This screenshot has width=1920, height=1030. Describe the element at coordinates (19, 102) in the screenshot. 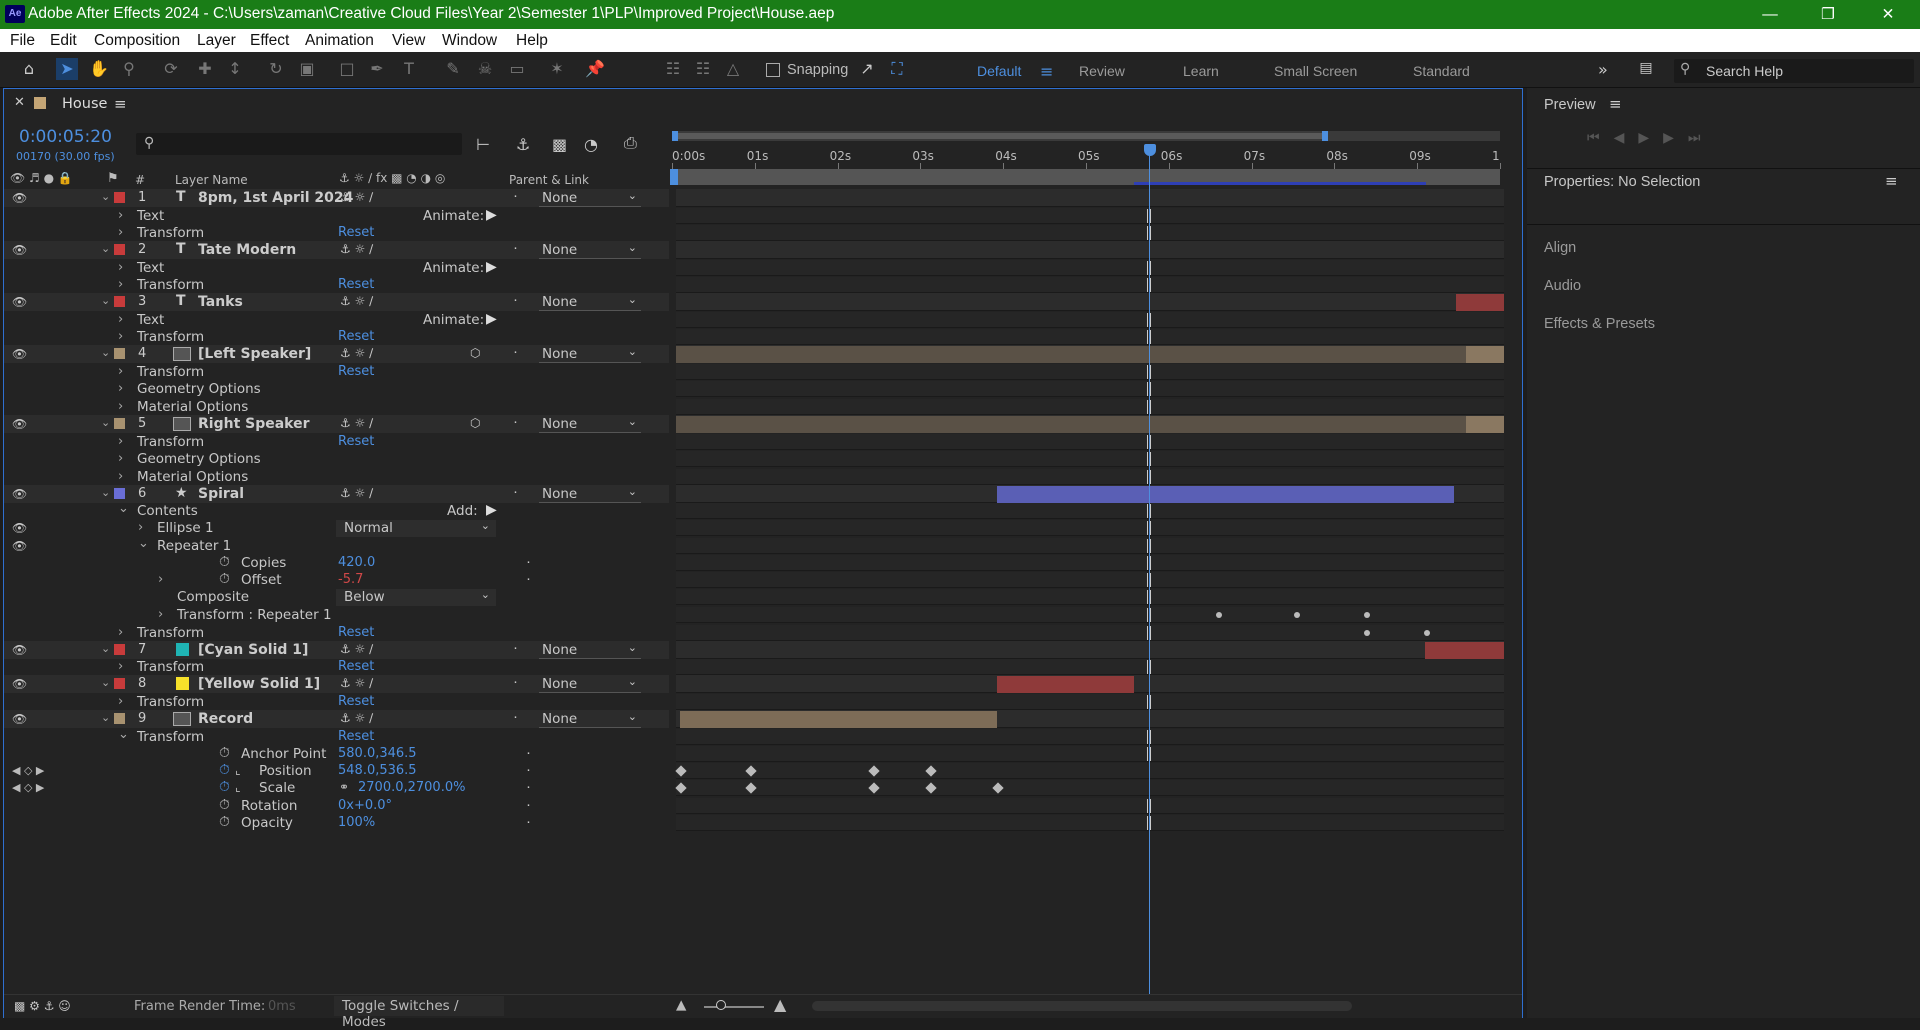

I see `close-tab-icon: ✕` at that location.